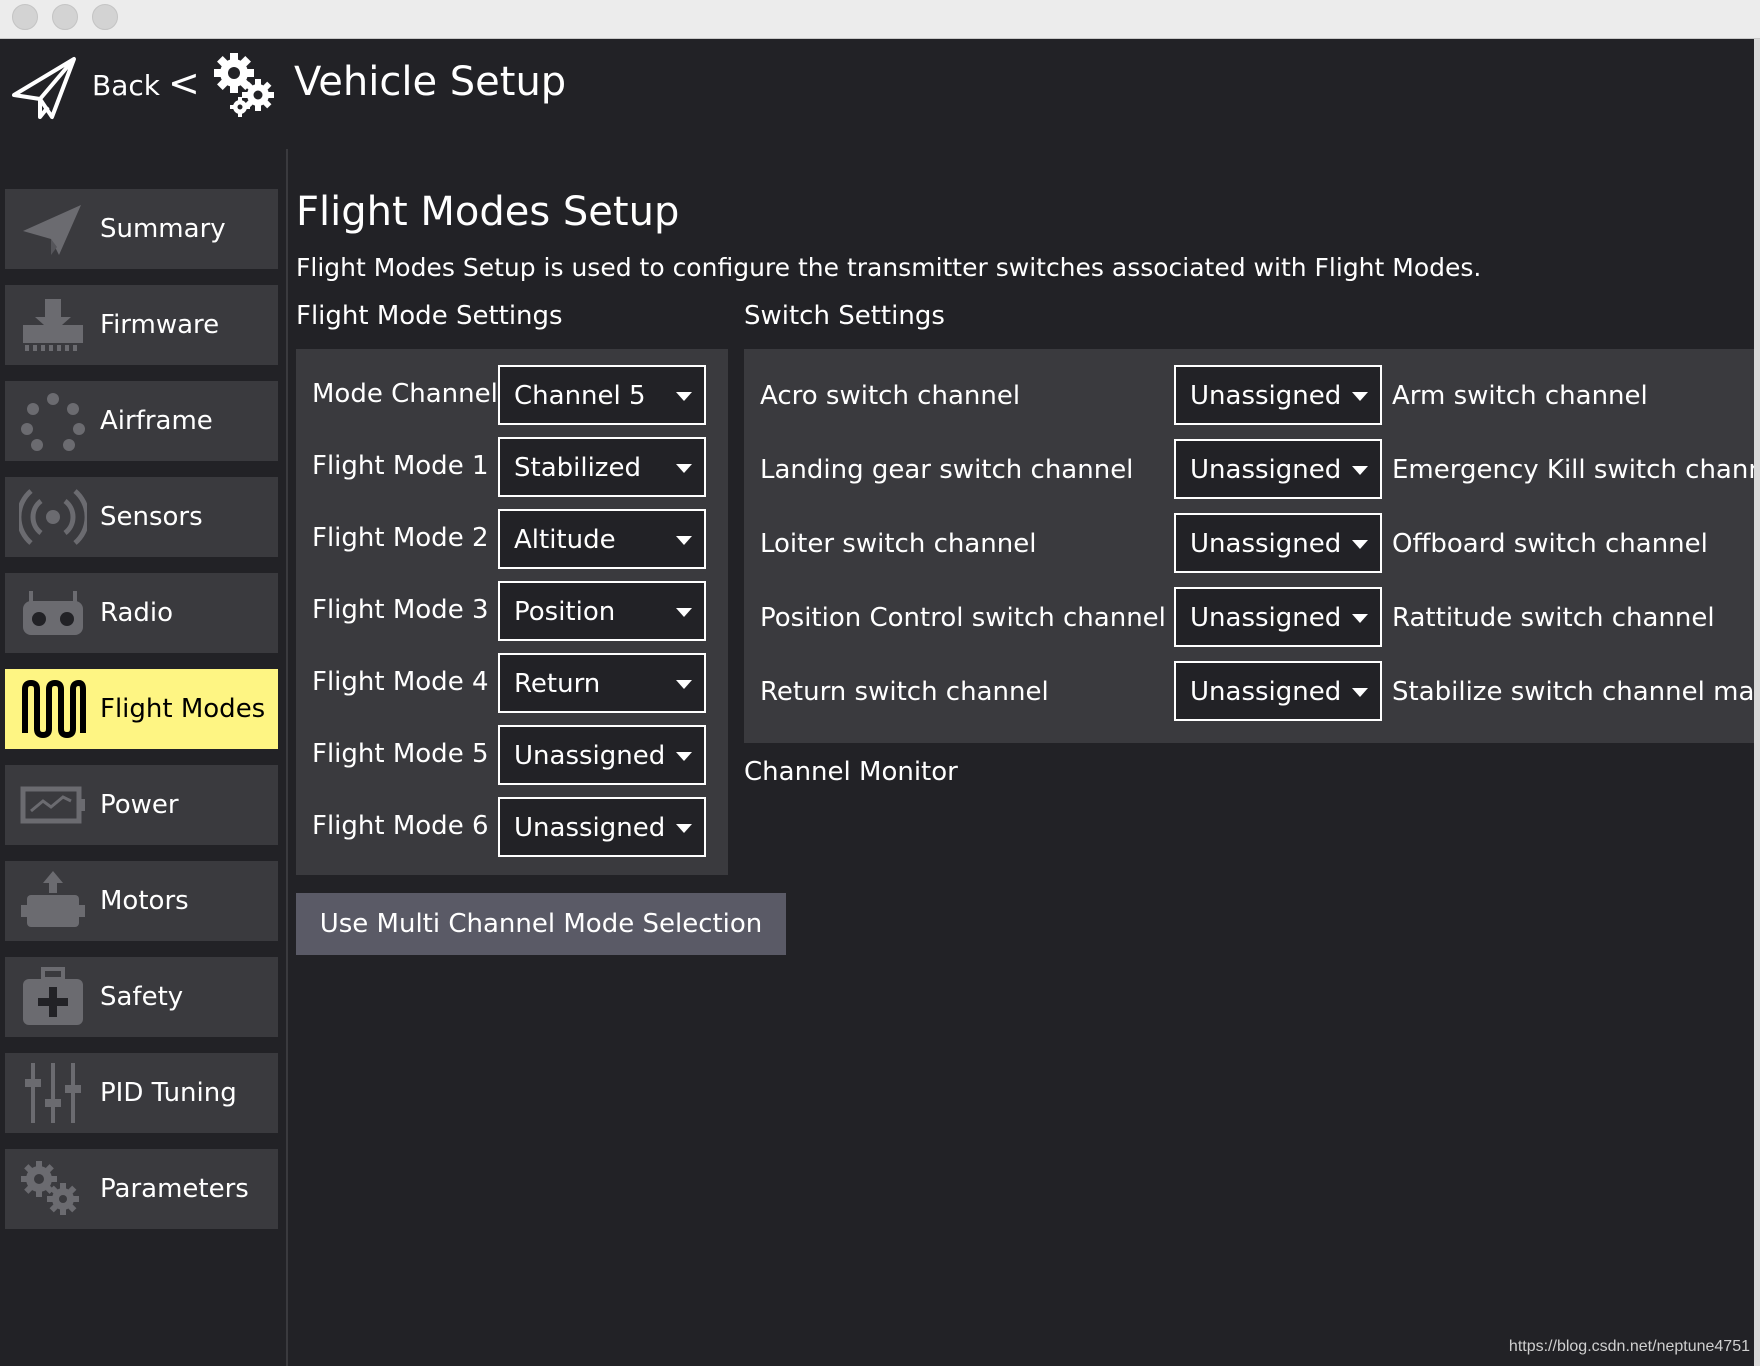 The image size is (1760, 1366). What do you see at coordinates (25, 17) in the screenshot?
I see `close-window-button` at bounding box center [25, 17].